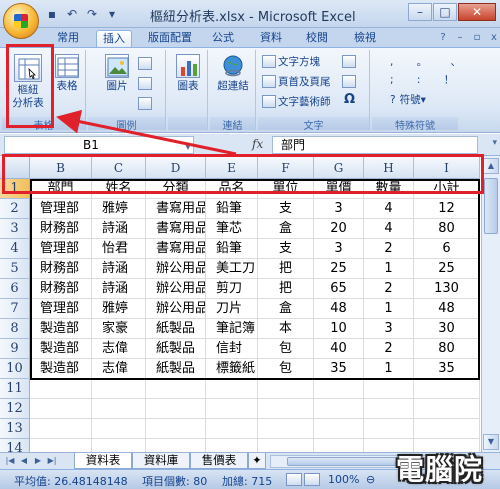 The width and height of the screenshot is (500, 489). Describe the element at coordinates (112, 14) in the screenshot. I see `customize-qat-icon: ▾` at that location.